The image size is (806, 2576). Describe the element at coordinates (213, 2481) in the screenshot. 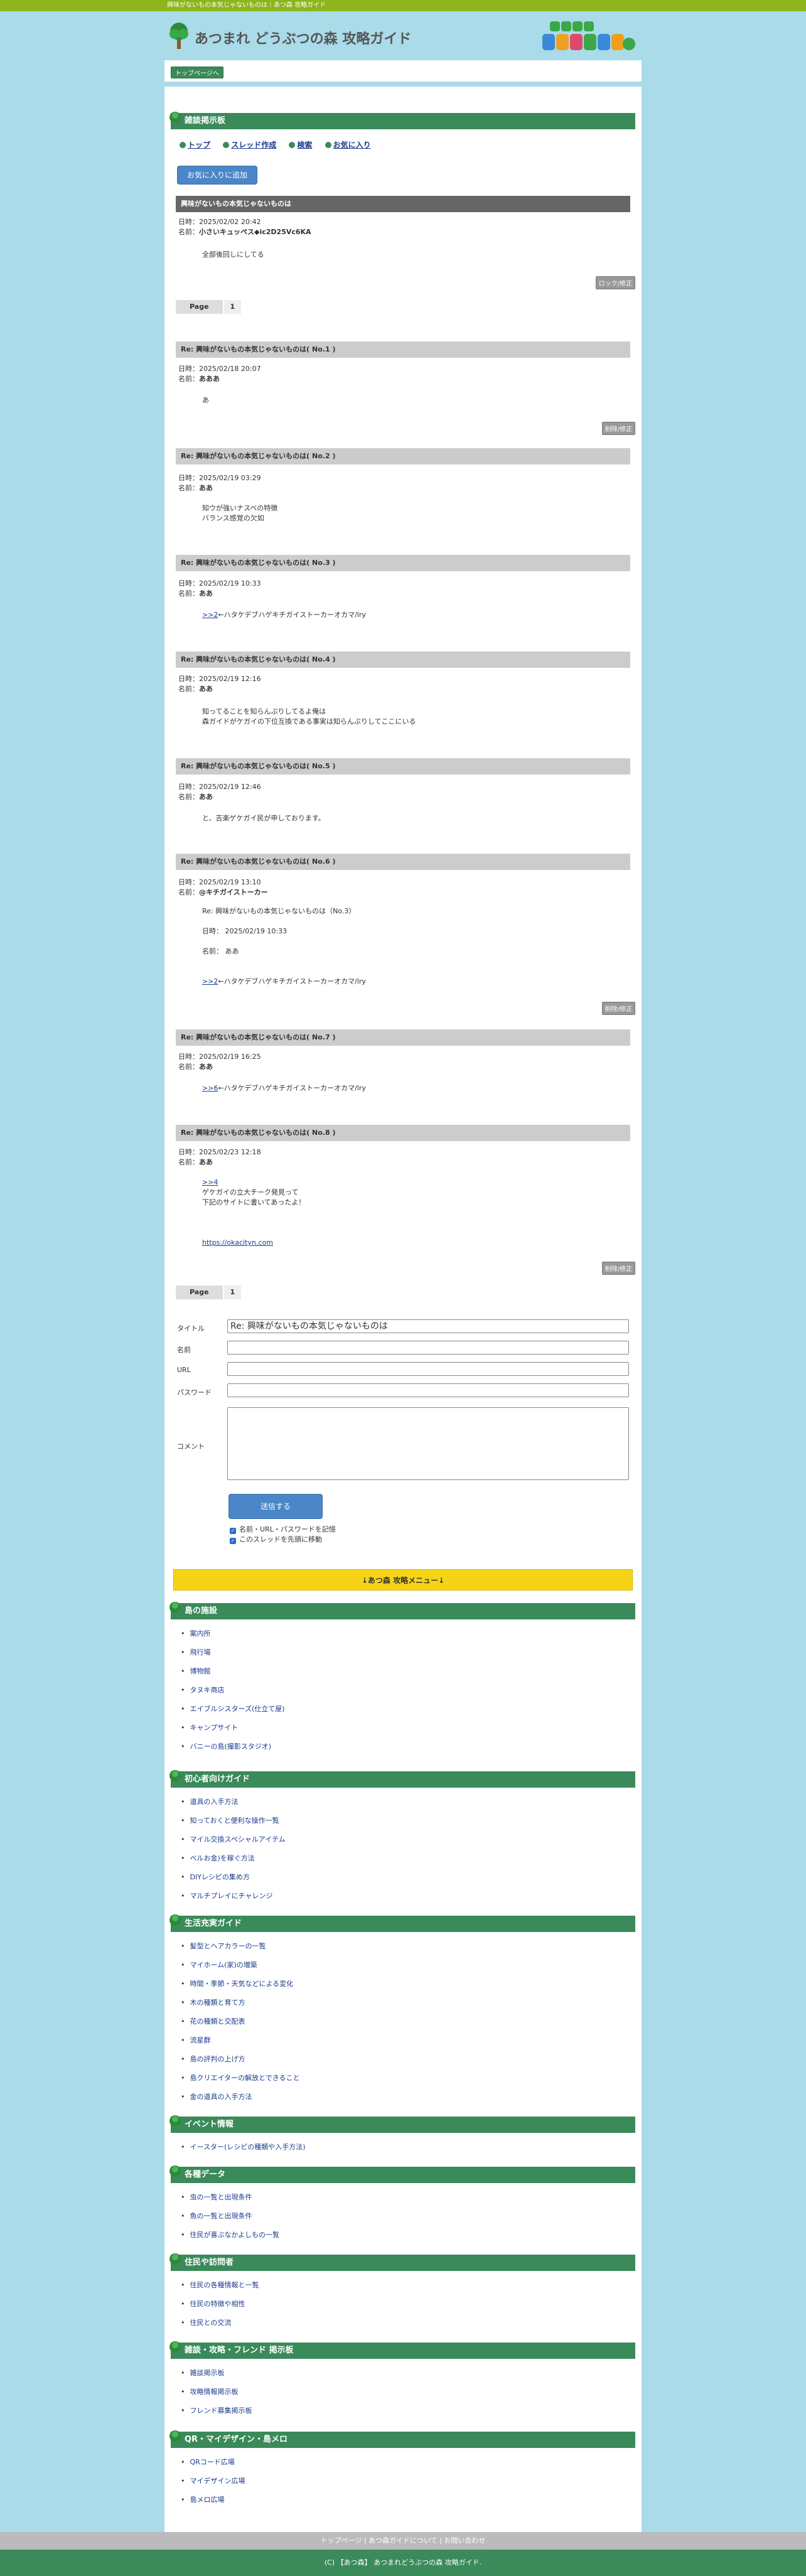

I see `menu-link: マイデザイン広場` at that location.